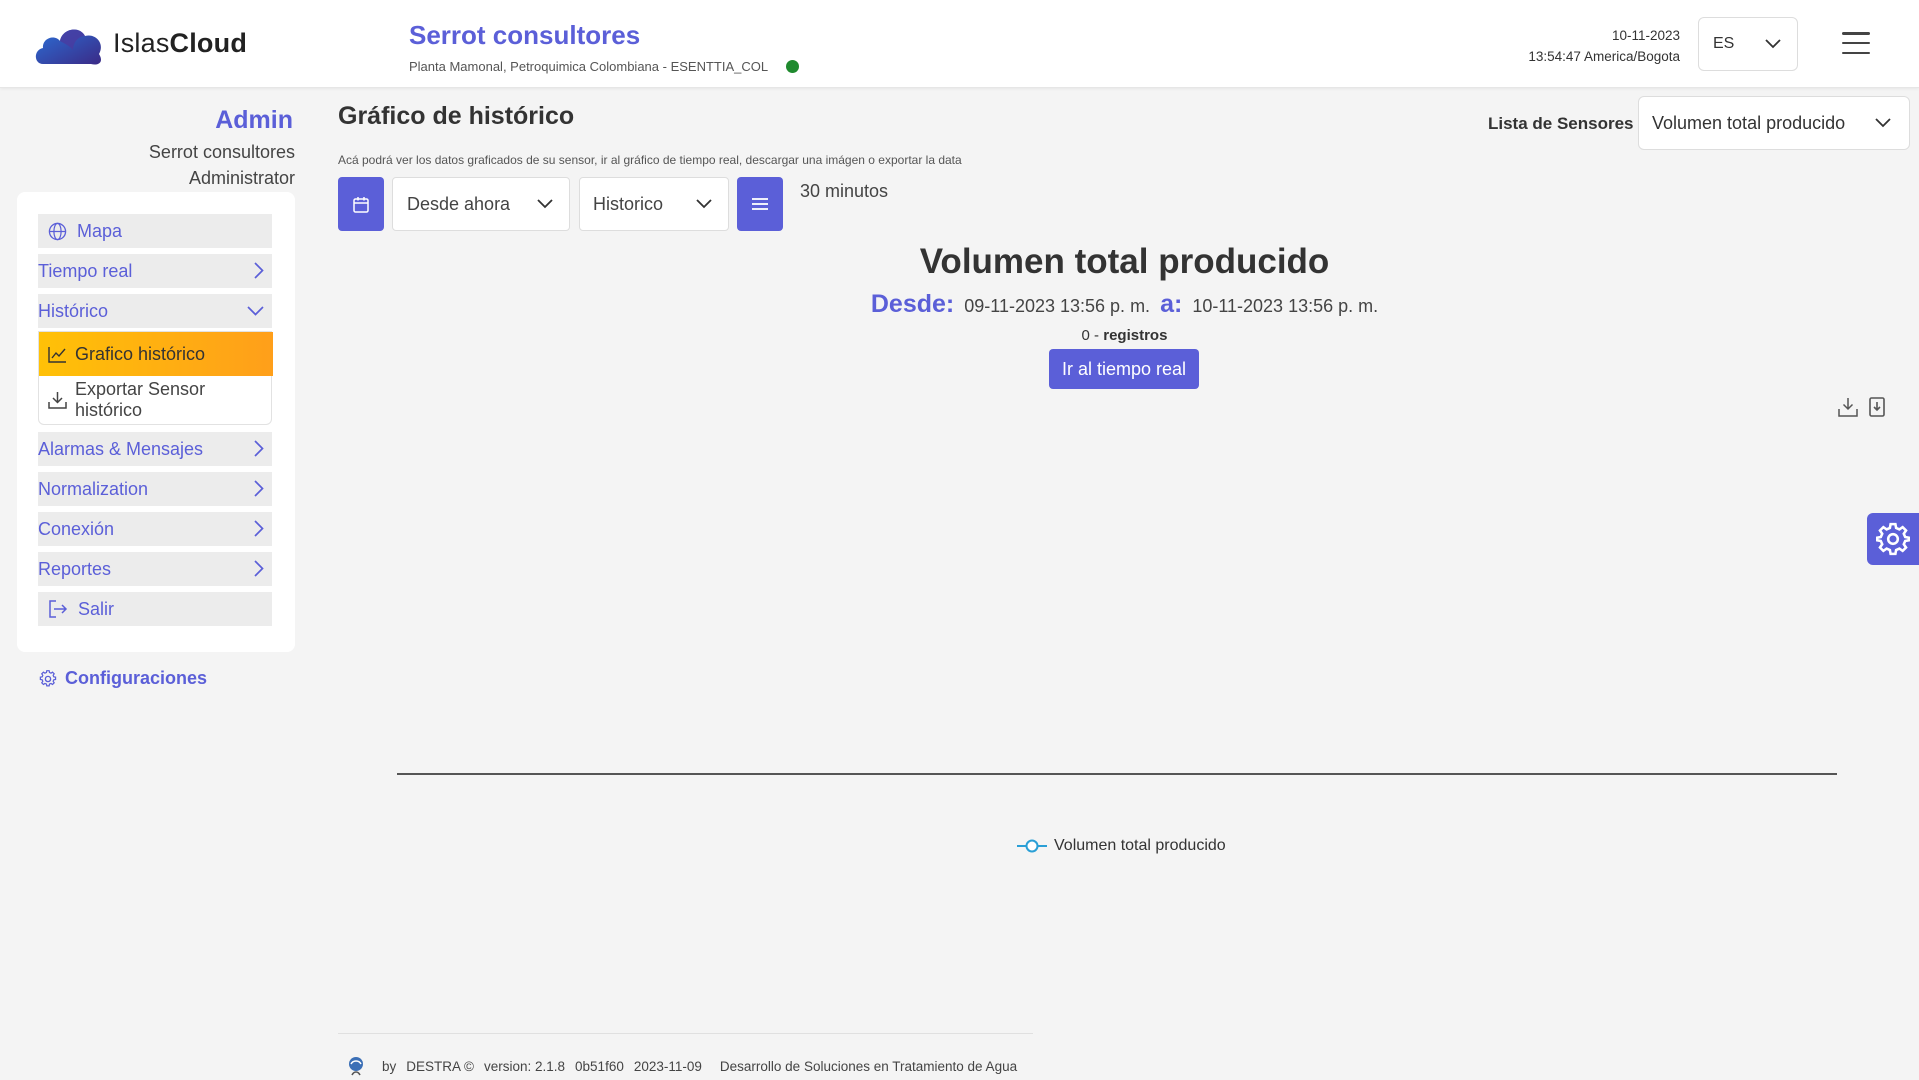 The image size is (1919, 1080). What do you see at coordinates (68, 47) in the screenshot?
I see `cloud-logo-icon` at bounding box center [68, 47].